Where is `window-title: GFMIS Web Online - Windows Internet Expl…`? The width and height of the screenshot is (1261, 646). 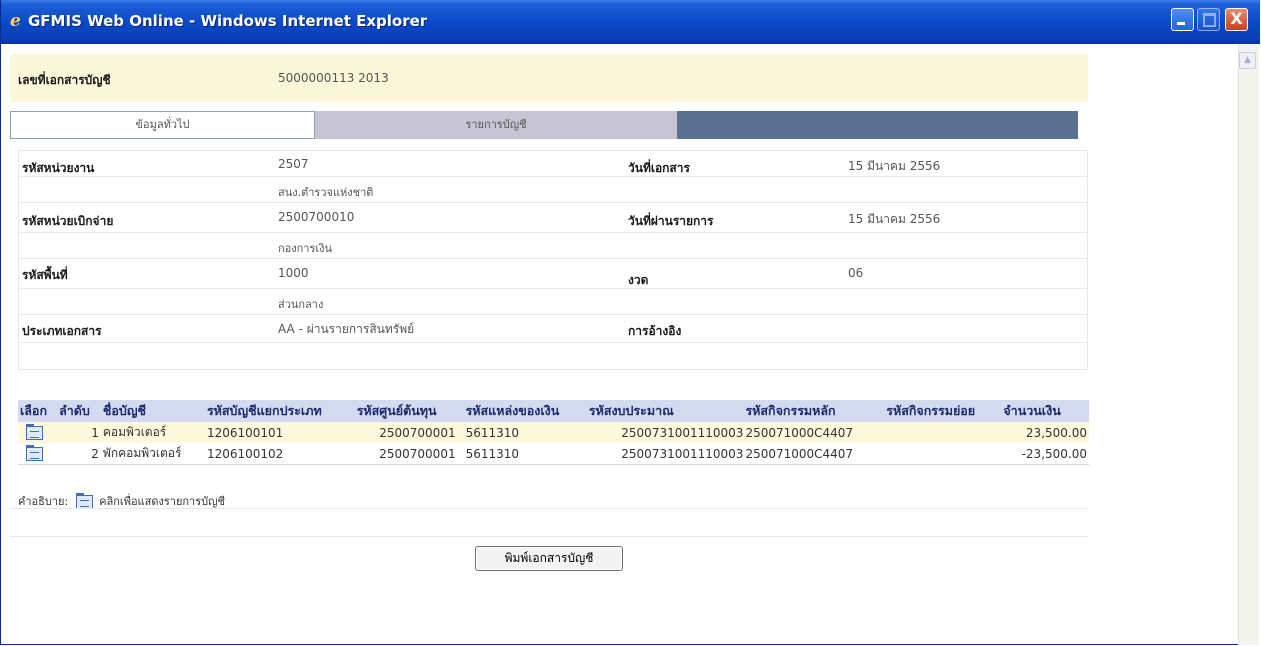 window-title: GFMIS Web Online - Windows Internet Expl… is located at coordinates (228, 21).